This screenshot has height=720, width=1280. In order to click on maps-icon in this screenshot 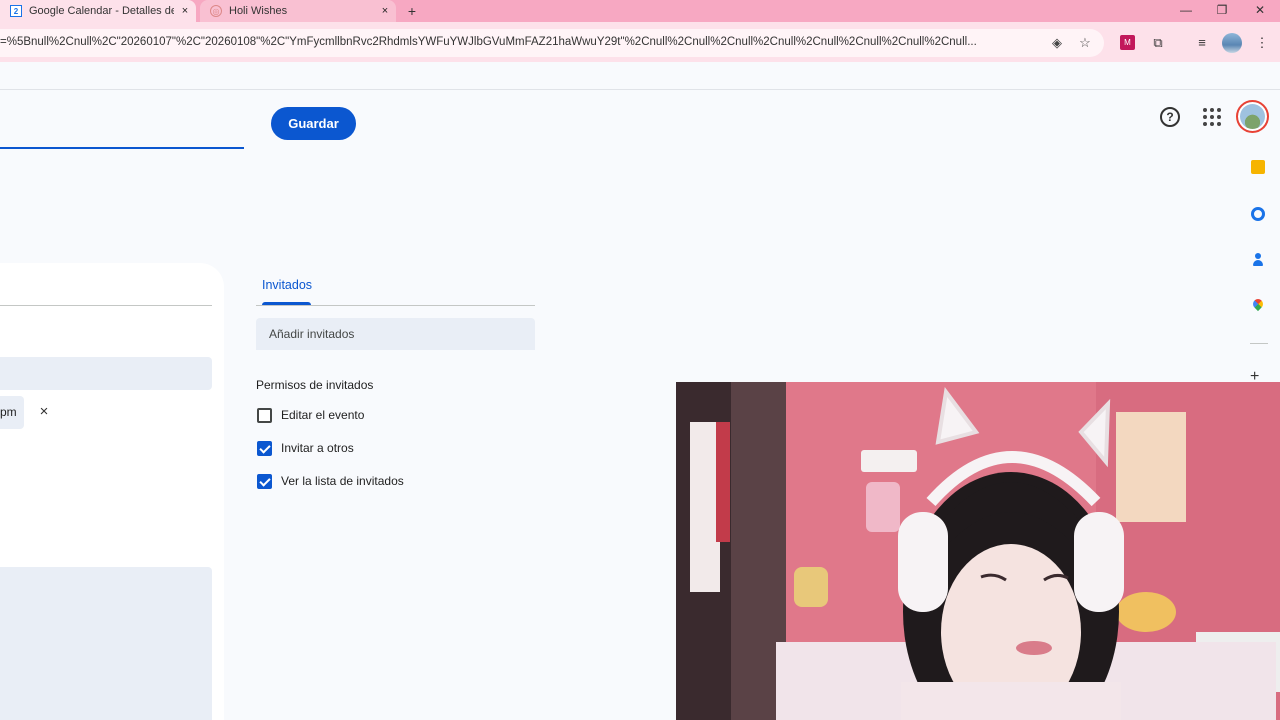, I will do `click(1258, 304)`.